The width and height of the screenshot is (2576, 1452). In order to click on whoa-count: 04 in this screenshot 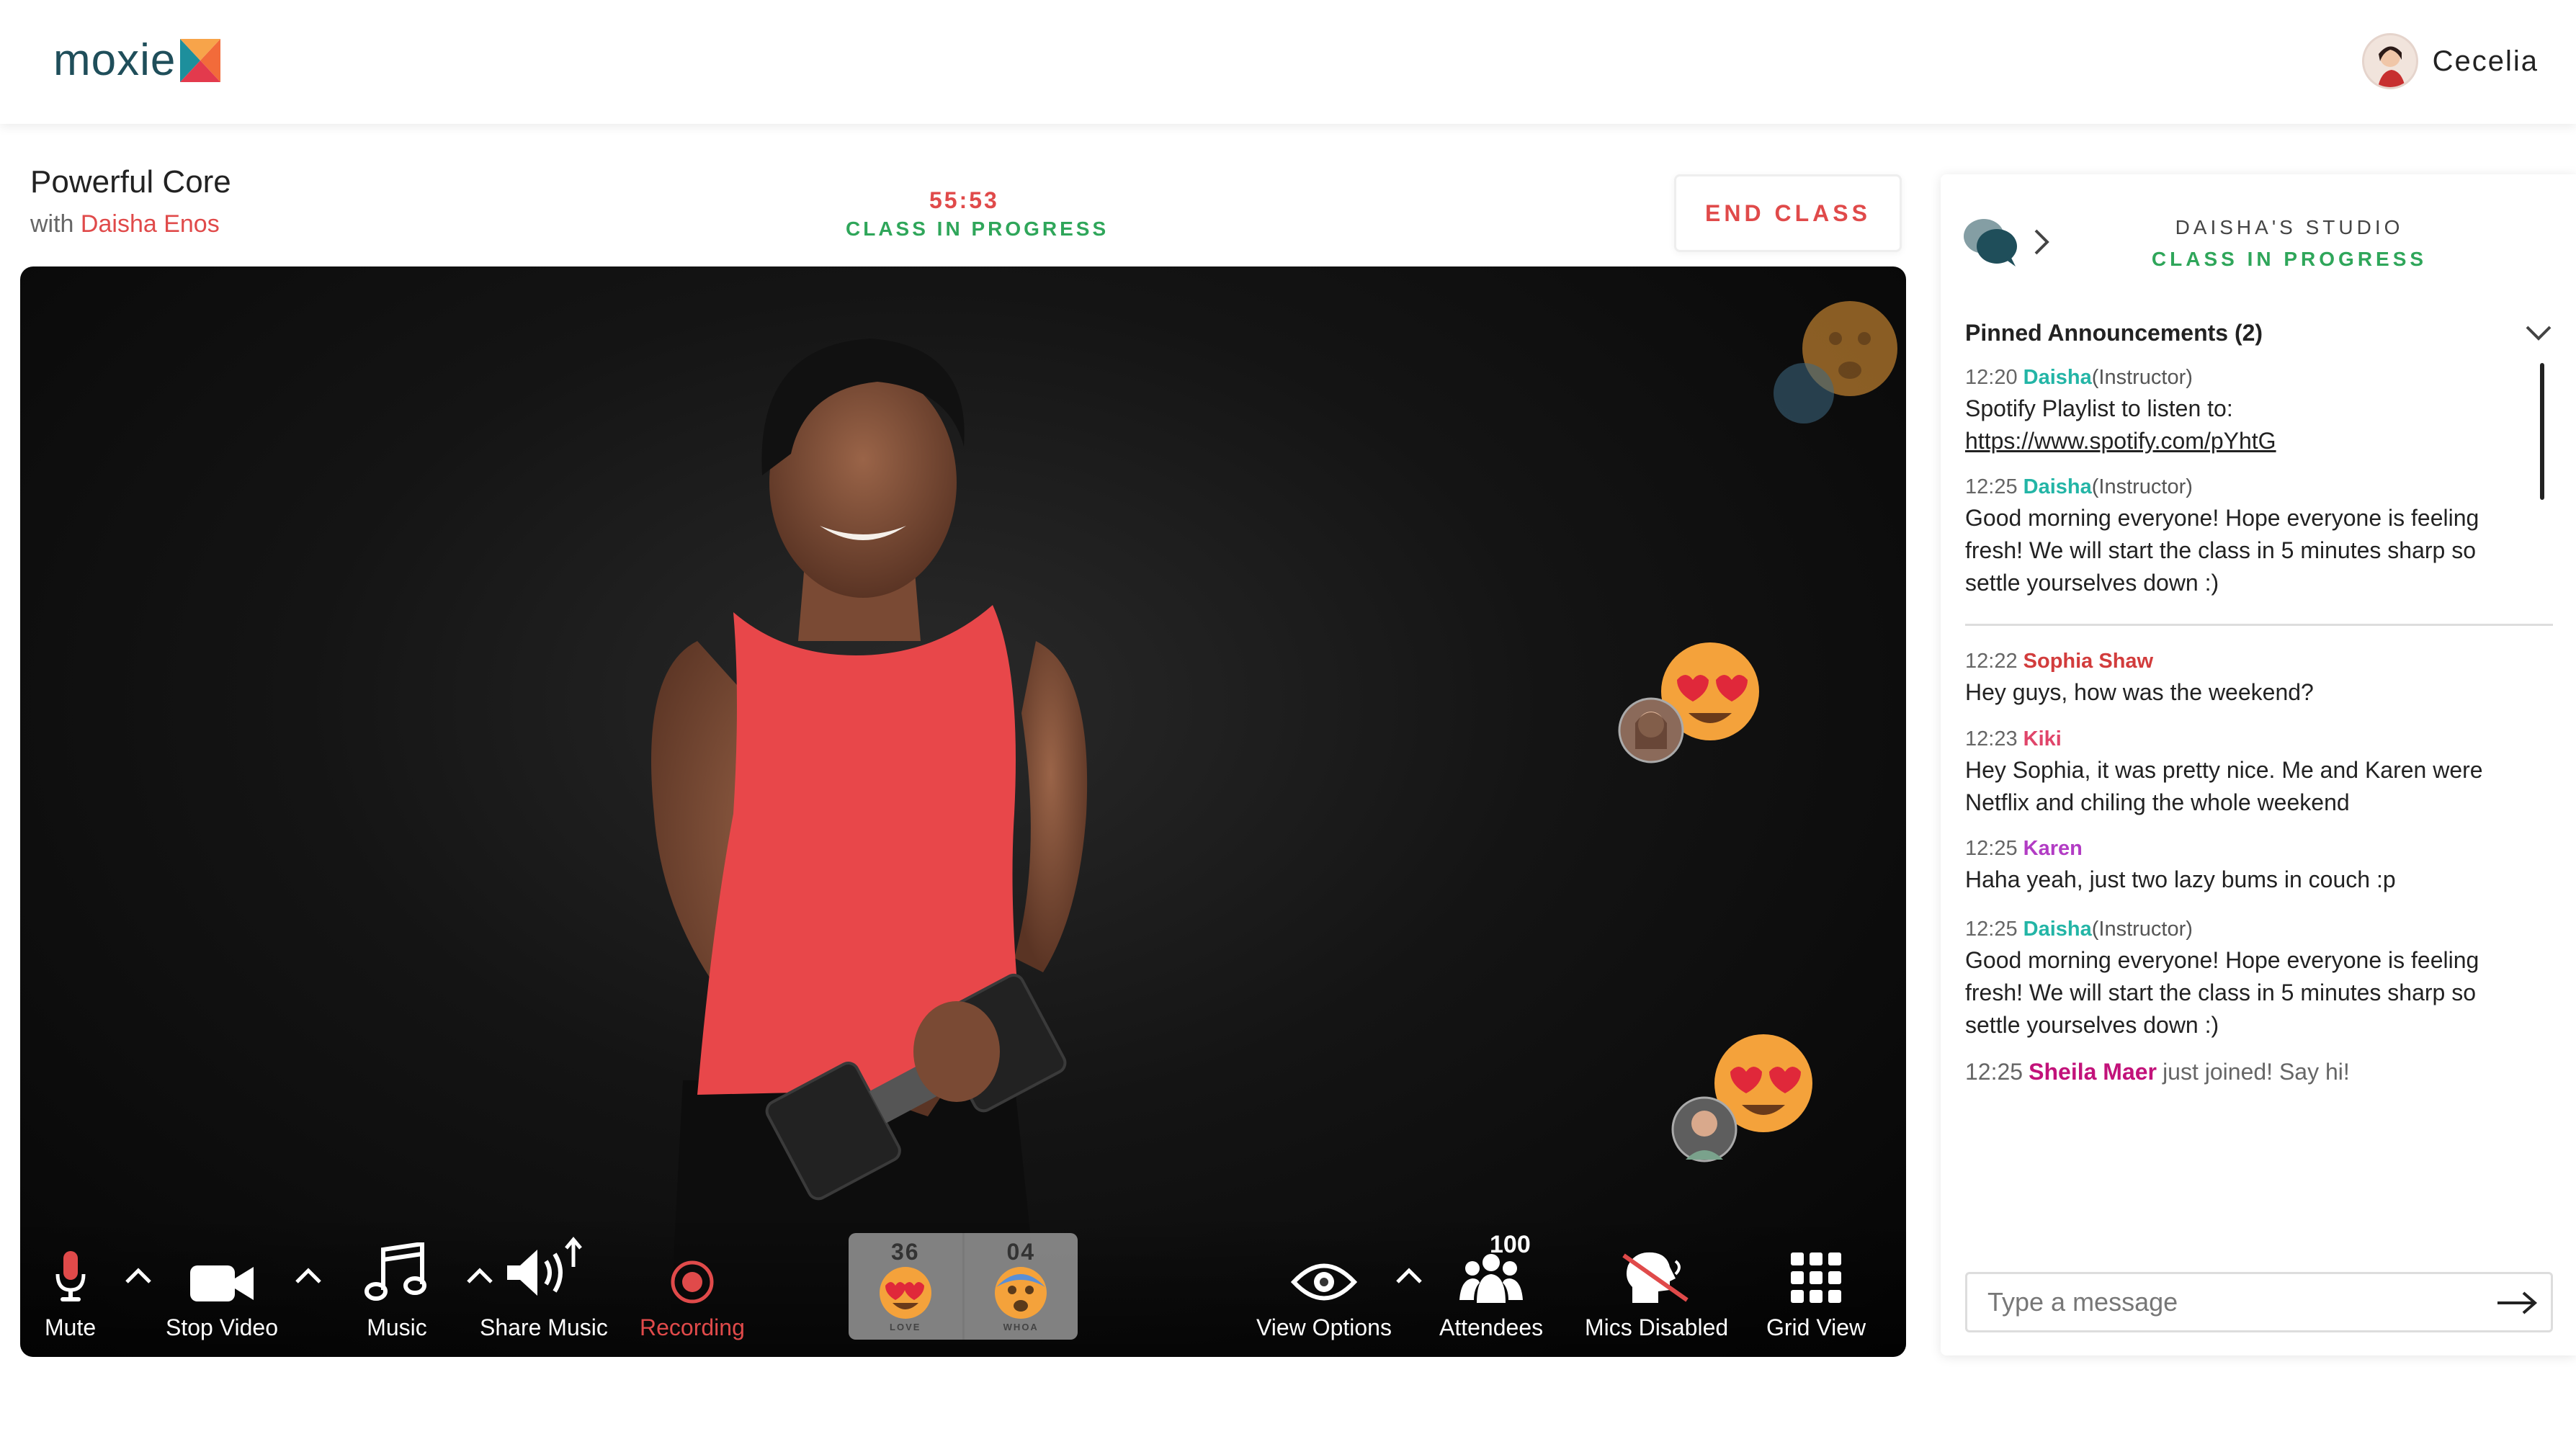, I will do `click(1021, 1252)`.